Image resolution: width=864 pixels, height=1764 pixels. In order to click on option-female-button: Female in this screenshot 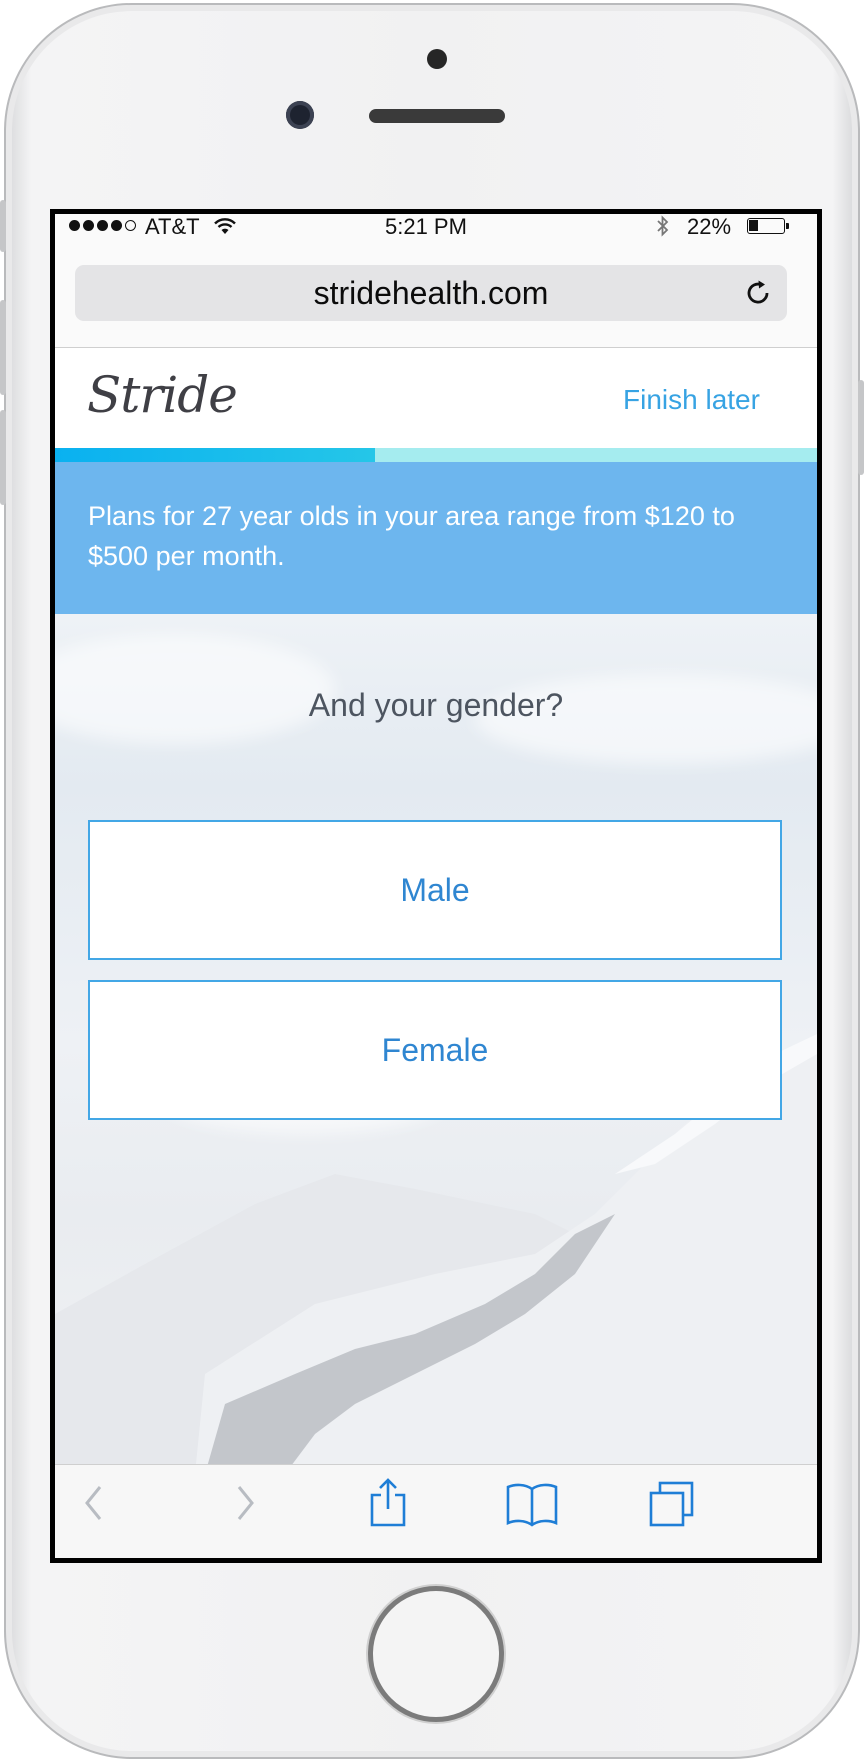, I will do `click(435, 1050)`.